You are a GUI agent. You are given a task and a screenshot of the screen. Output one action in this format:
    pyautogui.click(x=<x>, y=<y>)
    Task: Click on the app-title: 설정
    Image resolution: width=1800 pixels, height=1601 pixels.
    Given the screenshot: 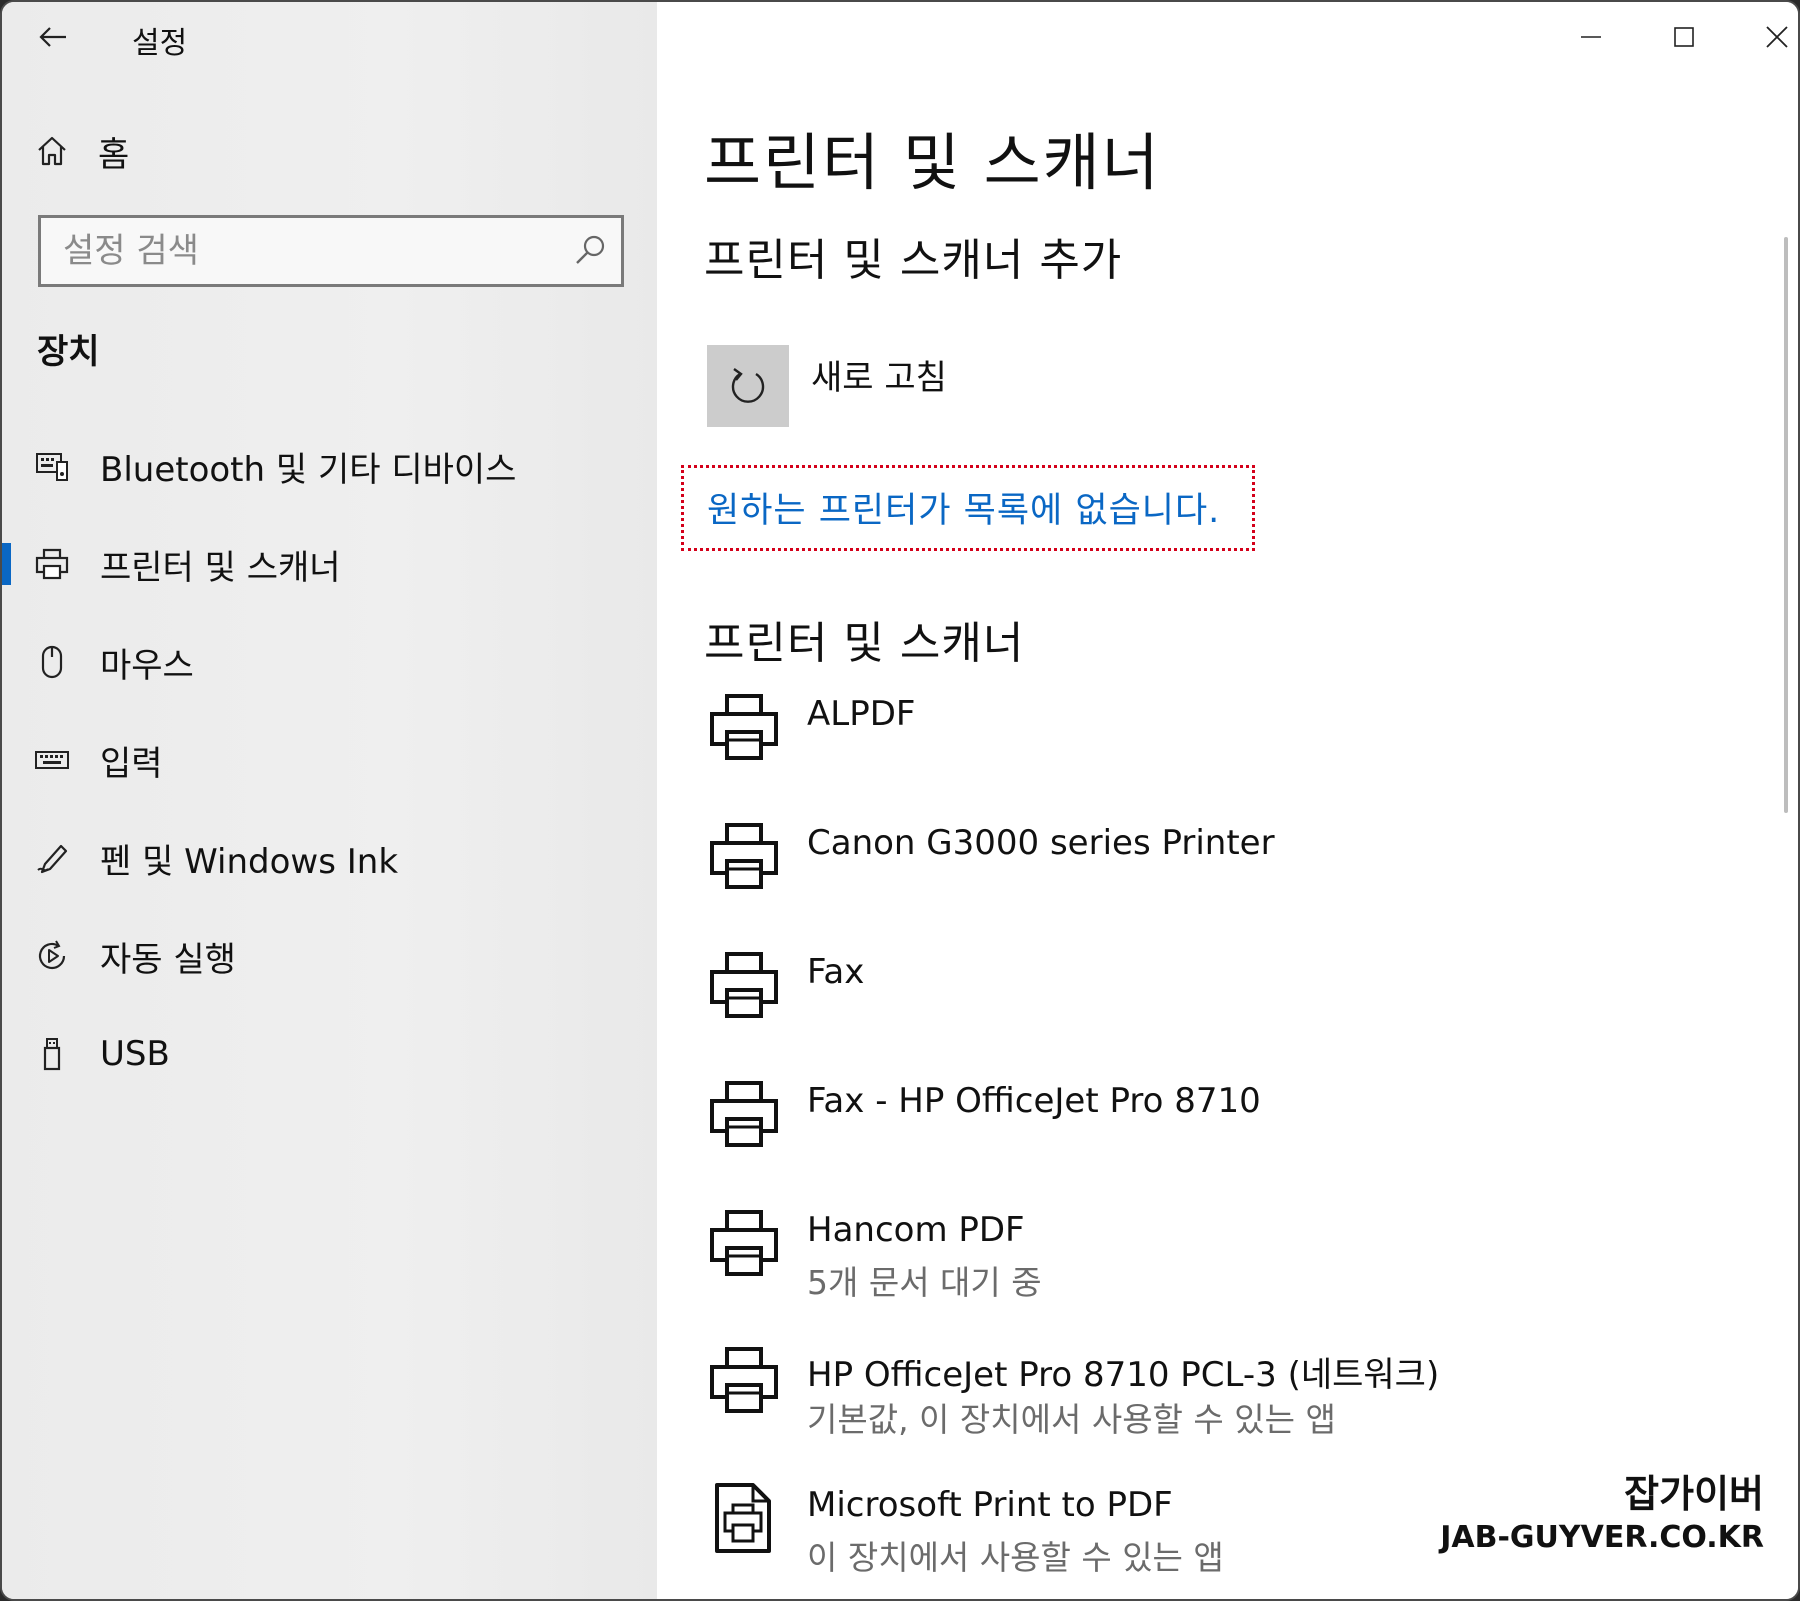 What is the action you would take?
    pyautogui.click(x=160, y=43)
    